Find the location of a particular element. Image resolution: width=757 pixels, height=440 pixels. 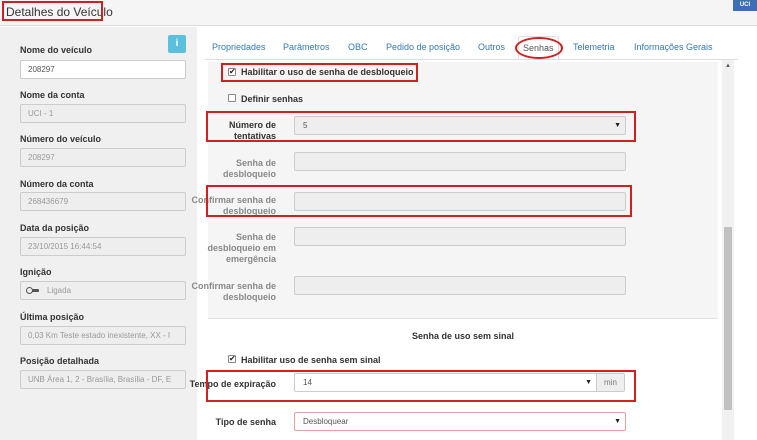

active-tab-highlight is located at coordinates (539, 48).